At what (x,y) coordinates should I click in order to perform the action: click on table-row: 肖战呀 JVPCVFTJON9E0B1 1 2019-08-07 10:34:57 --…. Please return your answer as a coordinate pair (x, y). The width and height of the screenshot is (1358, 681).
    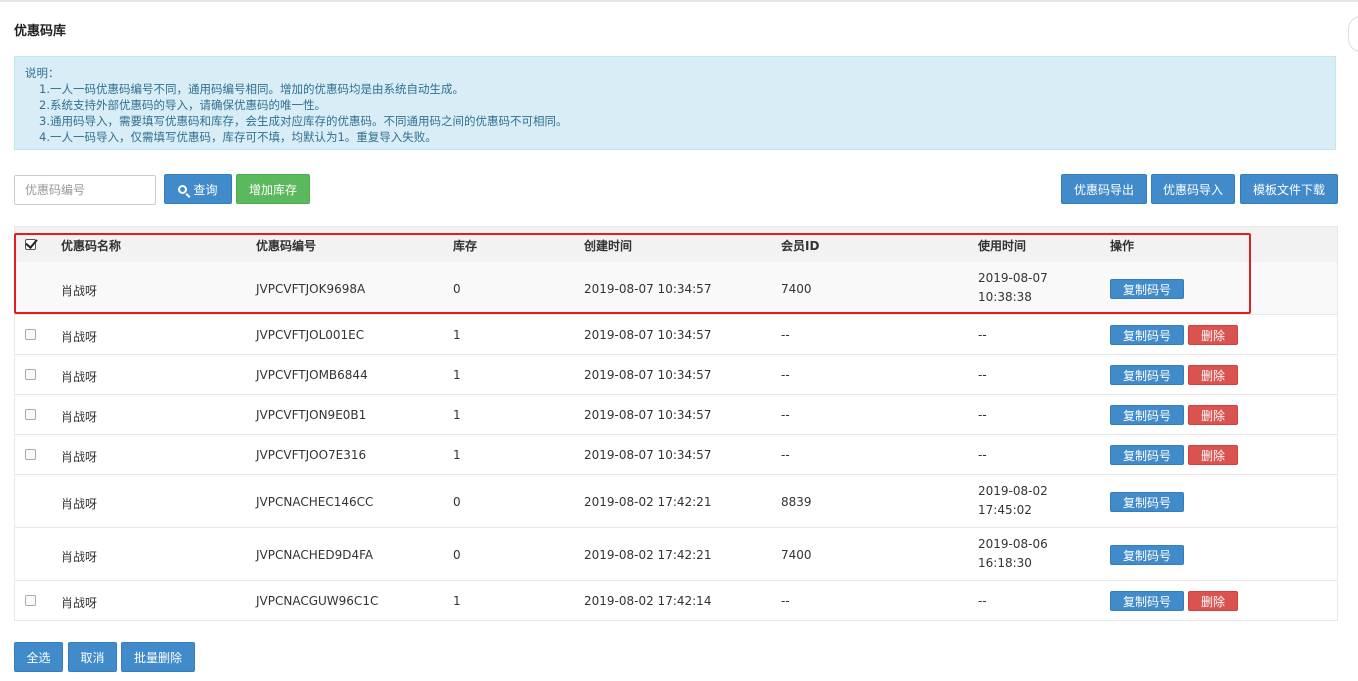
    Looking at the image, I should click on (676, 415).